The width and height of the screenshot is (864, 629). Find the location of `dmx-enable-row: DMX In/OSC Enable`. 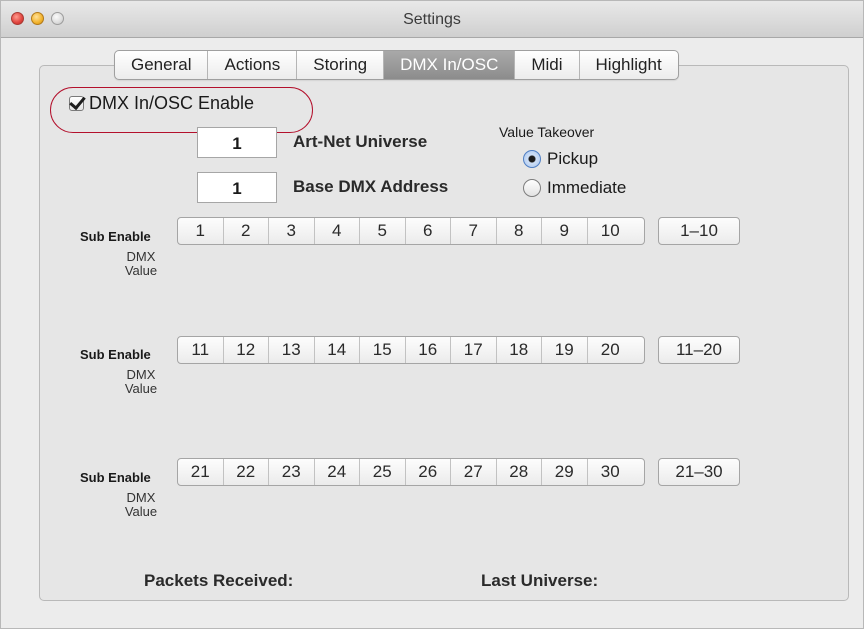

dmx-enable-row: DMX In/OSC Enable is located at coordinates (161, 103).